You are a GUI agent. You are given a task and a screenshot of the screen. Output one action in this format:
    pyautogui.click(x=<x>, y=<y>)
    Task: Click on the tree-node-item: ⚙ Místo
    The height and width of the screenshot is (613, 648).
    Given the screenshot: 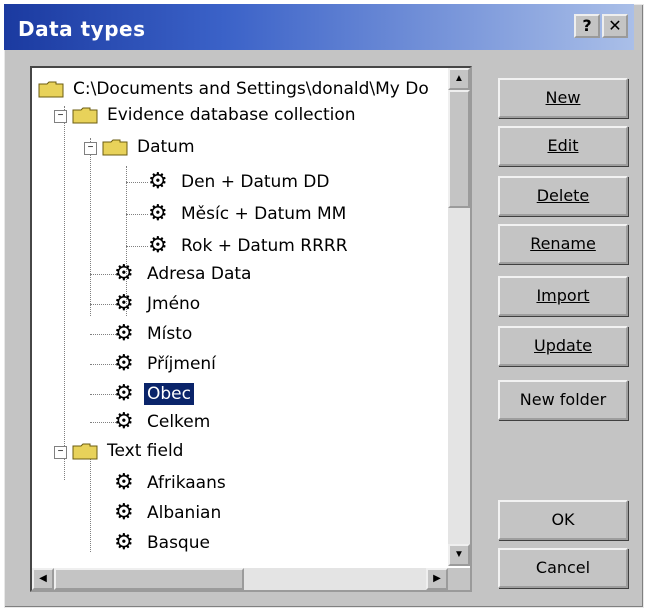 What is the action you would take?
    pyautogui.click(x=154, y=334)
    